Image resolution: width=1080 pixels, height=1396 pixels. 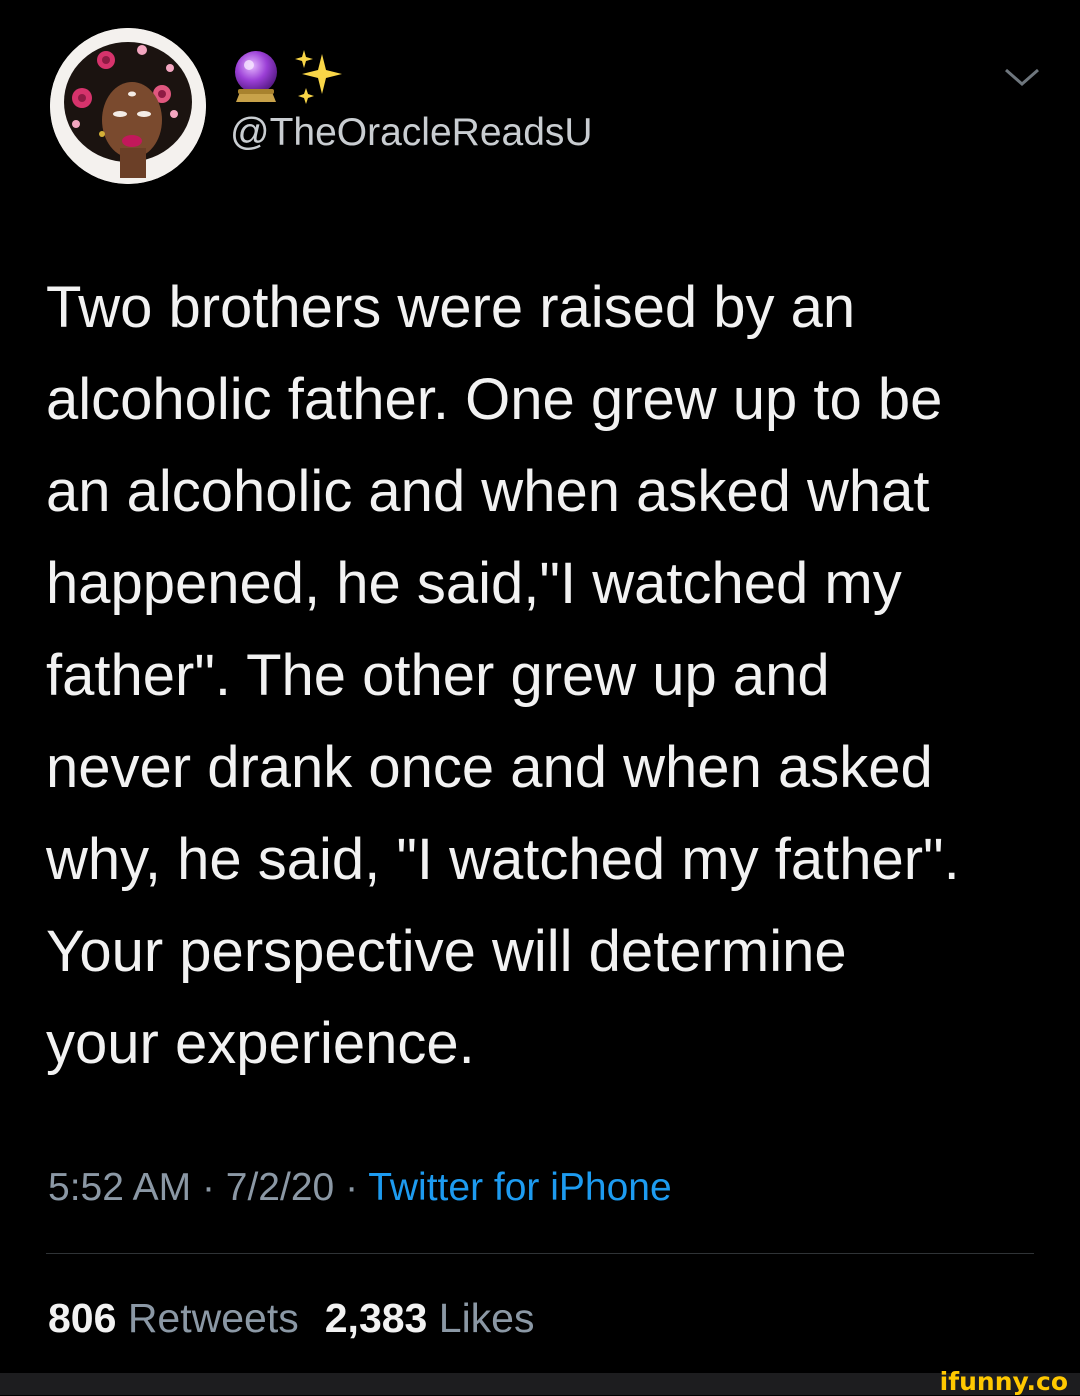 What do you see at coordinates (438, 675) in the screenshot?
I see `tweet-text-line: father". The other grew up and` at bounding box center [438, 675].